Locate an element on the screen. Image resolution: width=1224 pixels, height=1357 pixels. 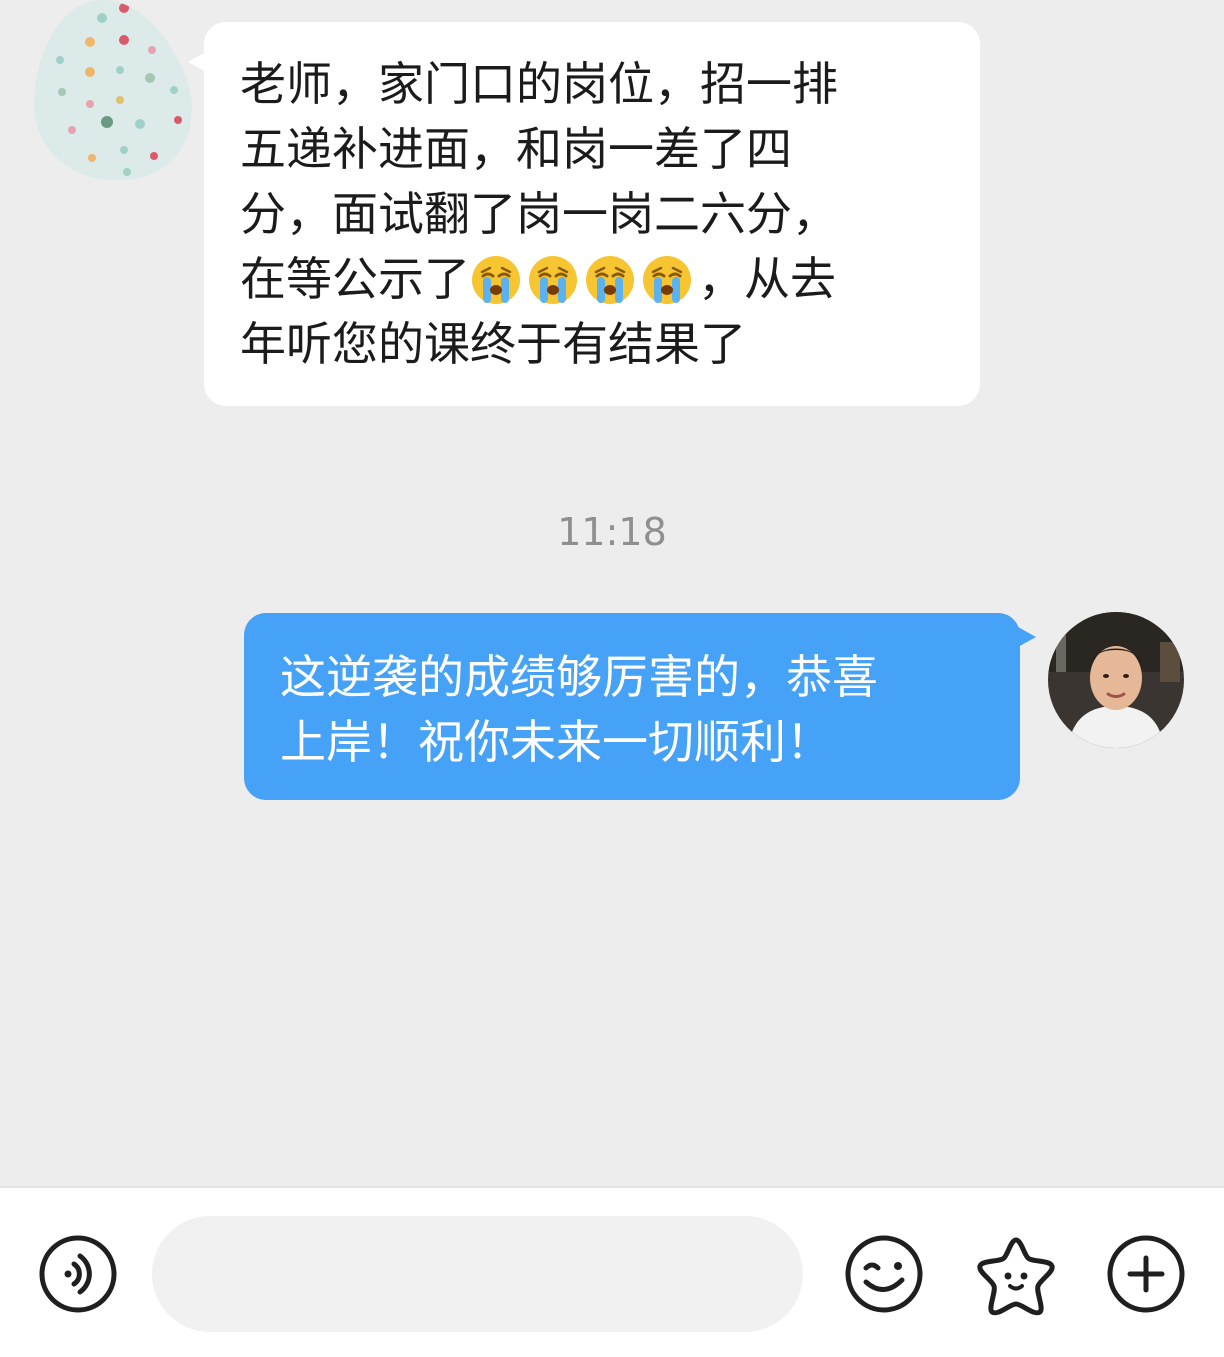
self-avatar is located at coordinates (1116, 680).